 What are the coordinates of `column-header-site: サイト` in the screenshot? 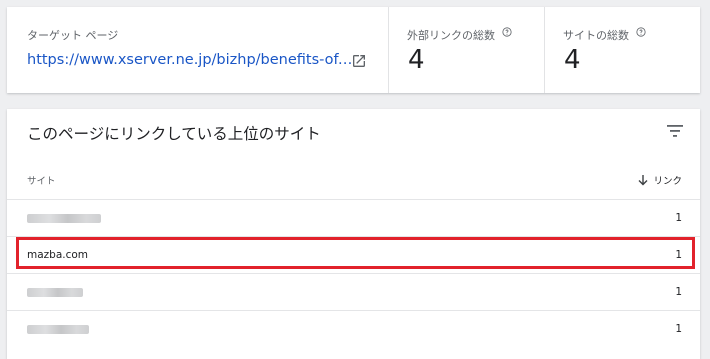 It's located at (41, 180).